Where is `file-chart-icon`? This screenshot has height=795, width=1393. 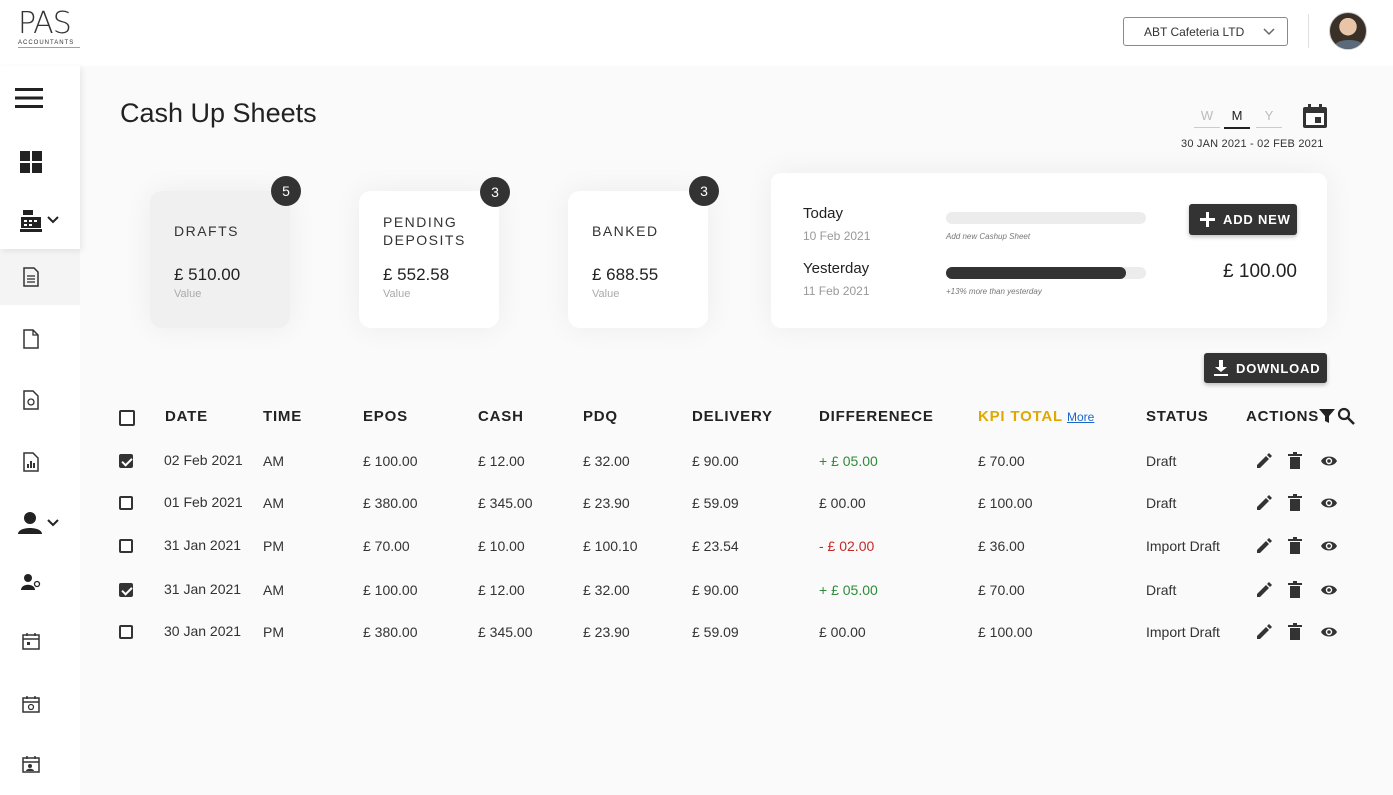 file-chart-icon is located at coordinates (31, 462).